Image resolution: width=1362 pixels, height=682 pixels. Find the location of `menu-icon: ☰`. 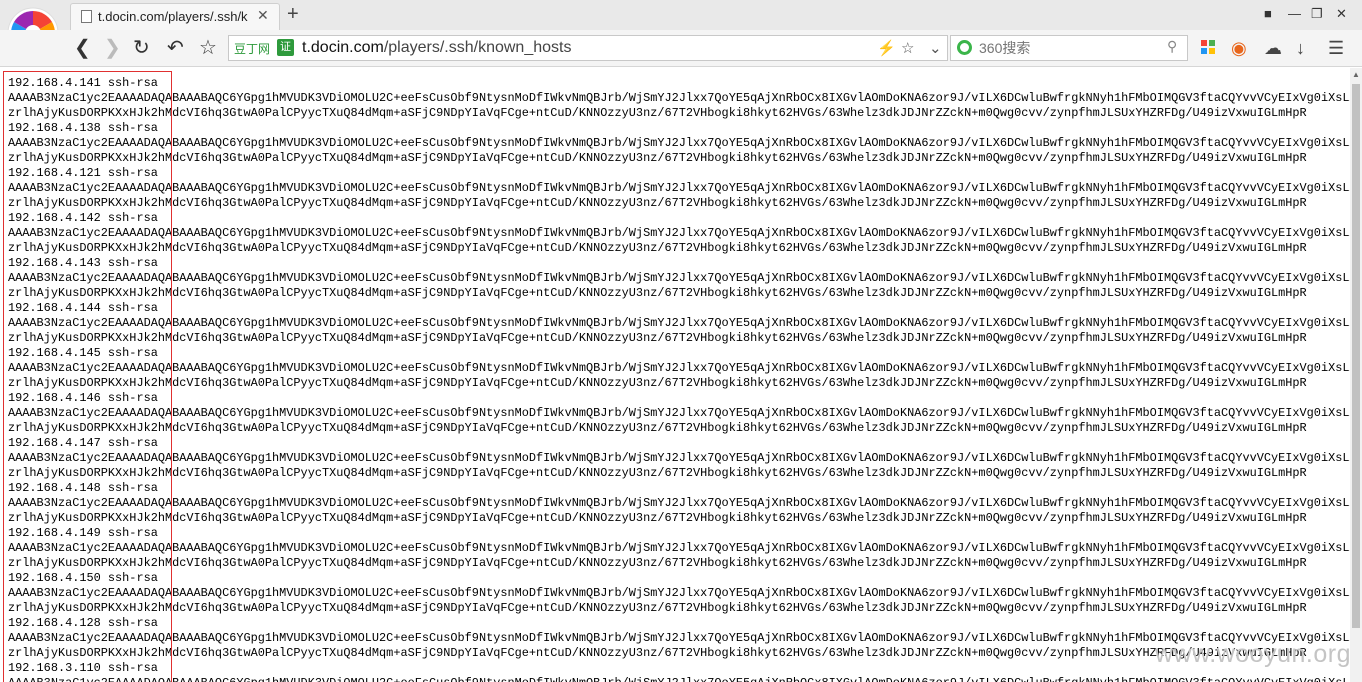

menu-icon: ☰ is located at coordinates (1336, 48).